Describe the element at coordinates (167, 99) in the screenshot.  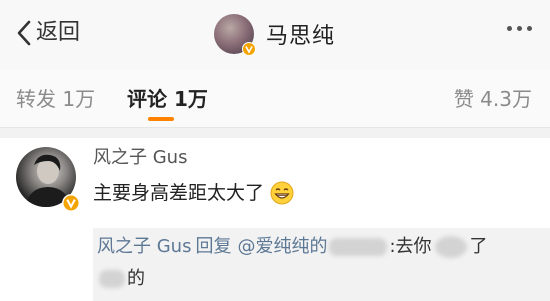
I see `tab-comments: 评论 1万` at that location.